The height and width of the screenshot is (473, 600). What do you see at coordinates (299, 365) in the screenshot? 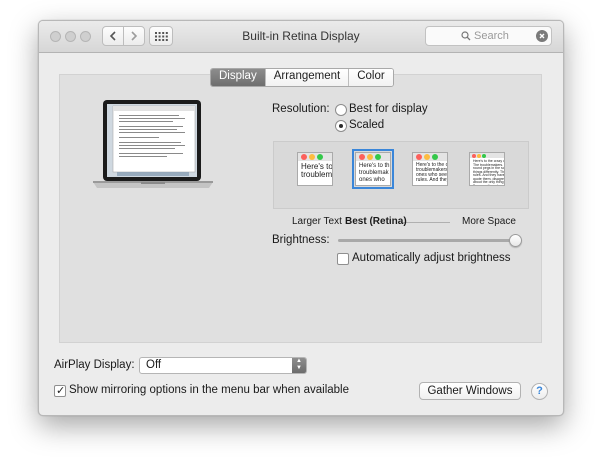
I see `updown-arrows-icon: ▲ ▼` at bounding box center [299, 365].